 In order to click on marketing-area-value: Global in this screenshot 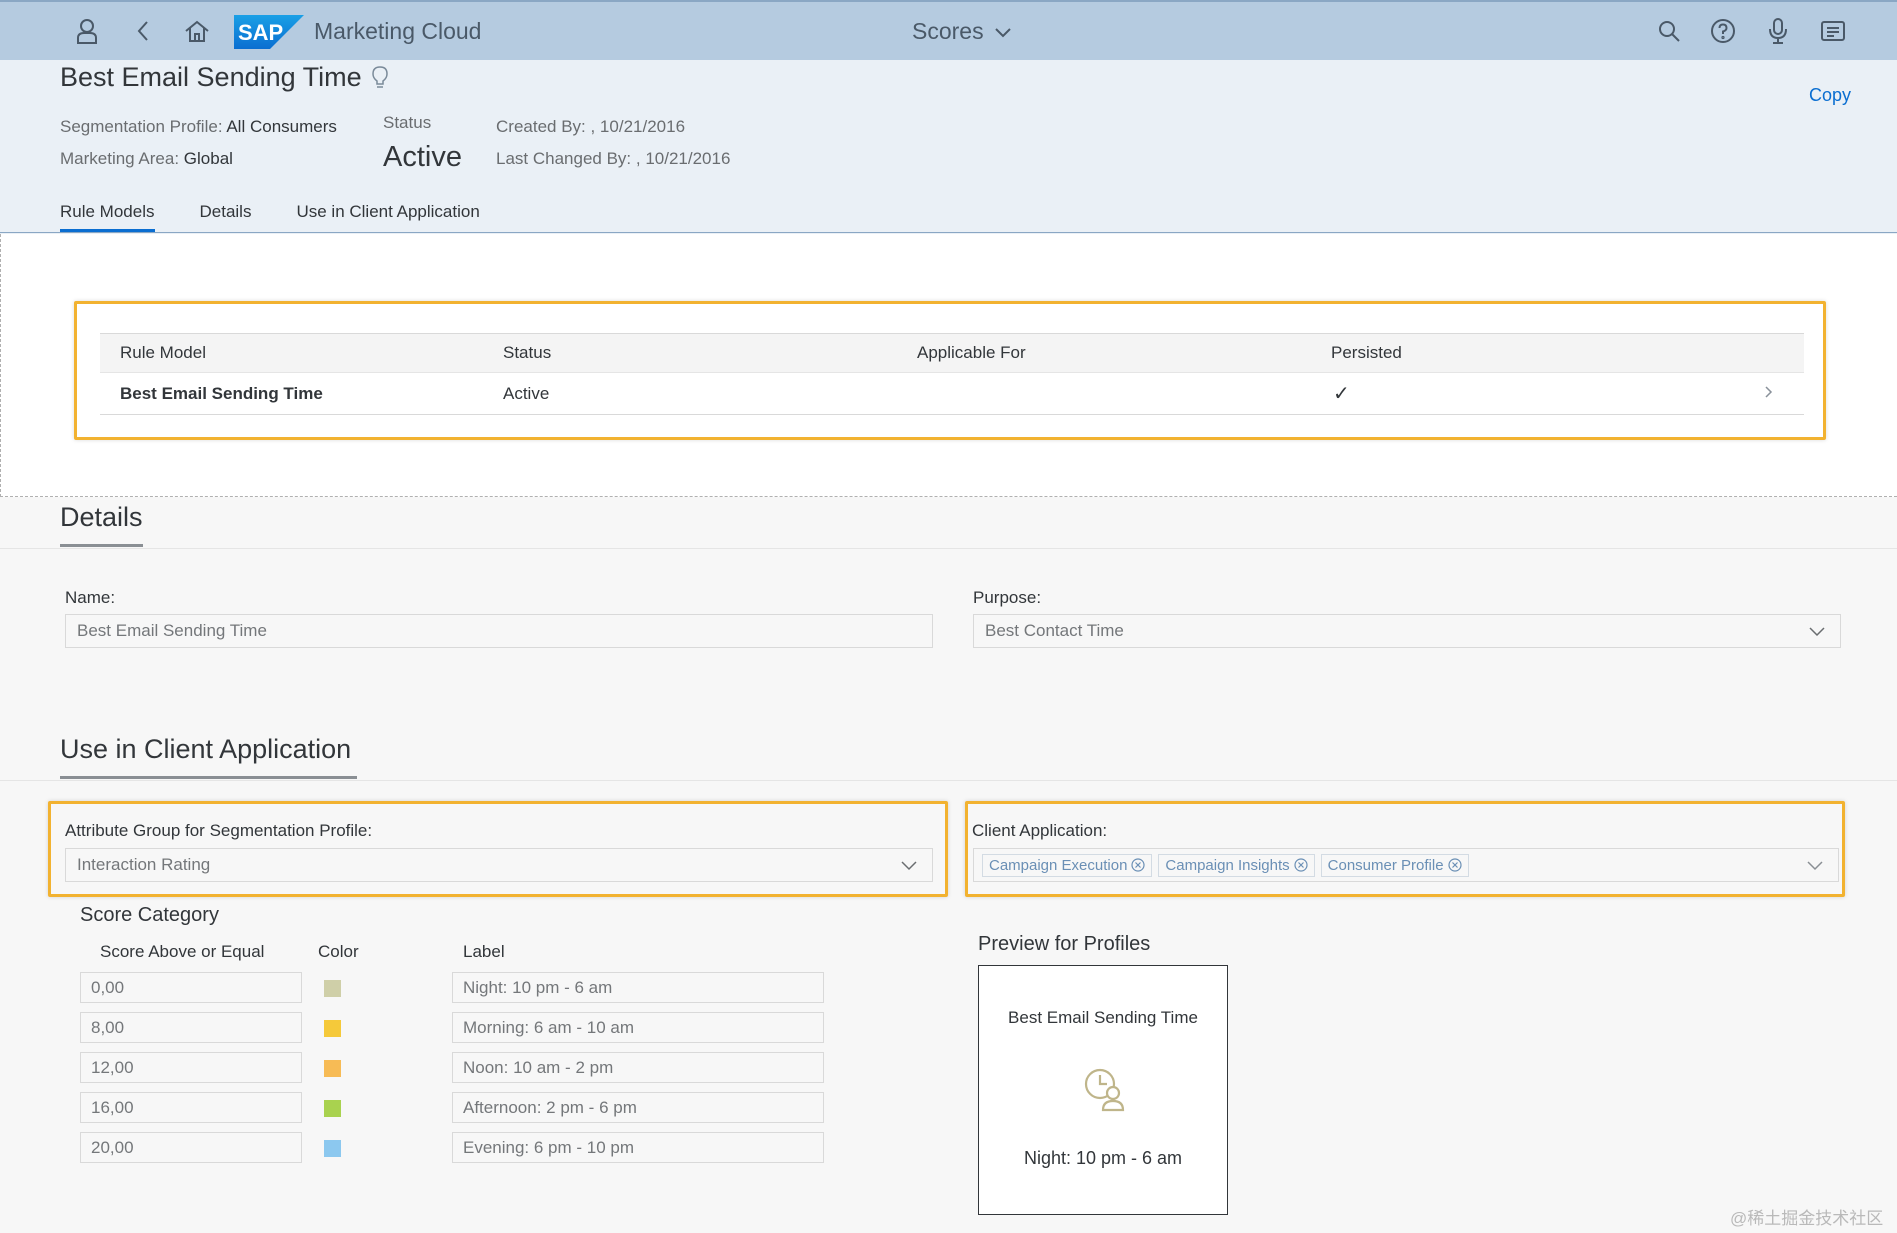, I will do `click(208, 158)`.